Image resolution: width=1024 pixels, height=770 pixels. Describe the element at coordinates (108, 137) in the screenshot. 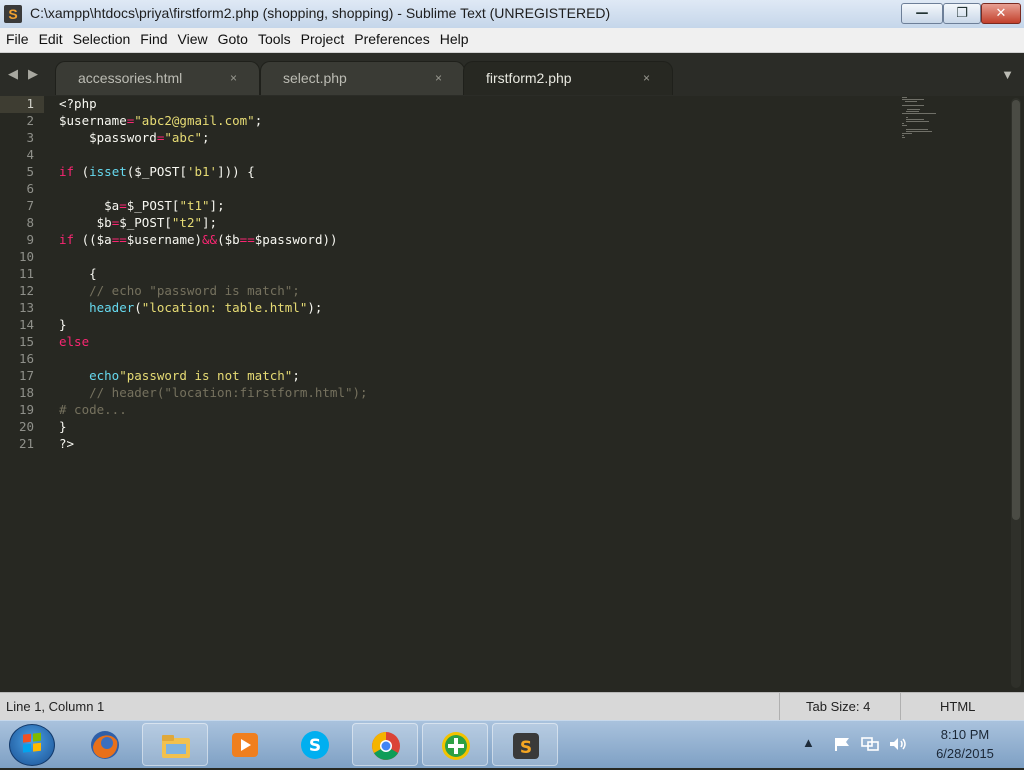

I see `code-token: $password` at that location.